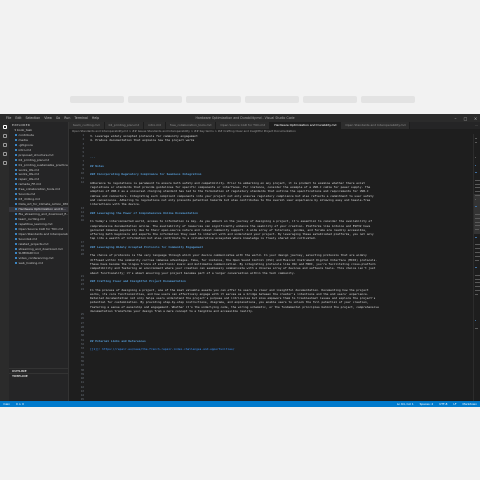 Image resolution: width=480 pixels, height=480 pixels. I want to click on editor-tab: intro.md, so click(155, 125).